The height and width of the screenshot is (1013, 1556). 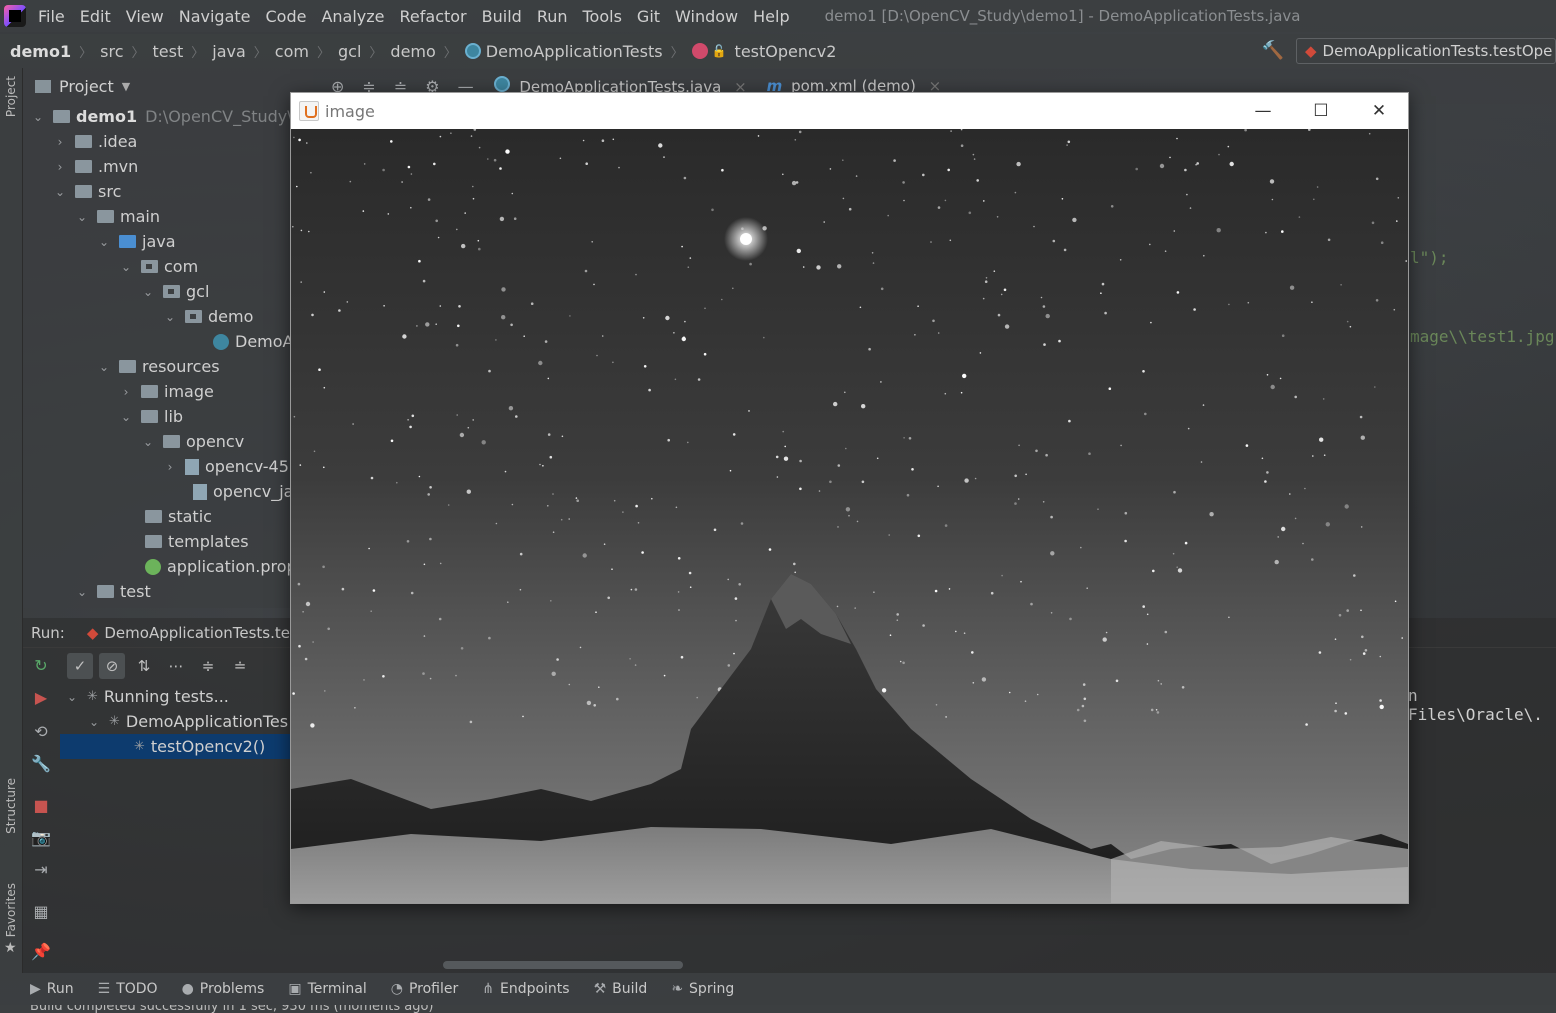 What do you see at coordinates (706, 16) in the screenshot?
I see `menu-window: Window` at bounding box center [706, 16].